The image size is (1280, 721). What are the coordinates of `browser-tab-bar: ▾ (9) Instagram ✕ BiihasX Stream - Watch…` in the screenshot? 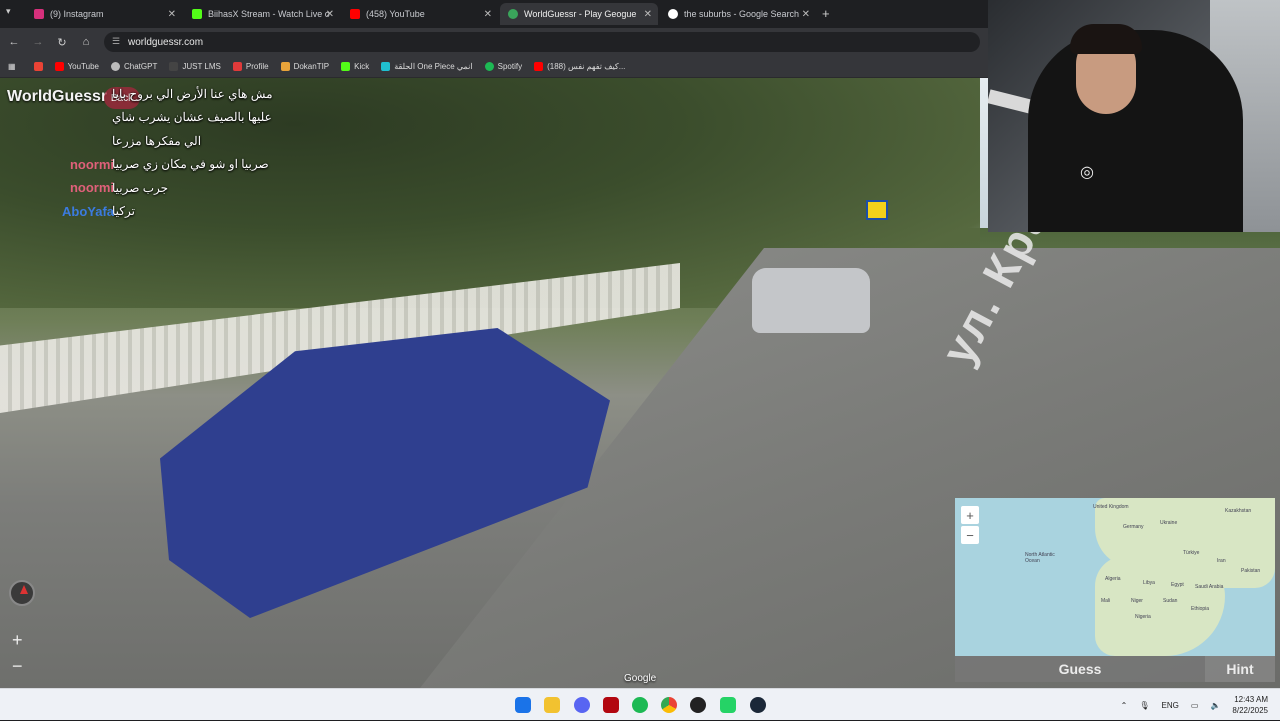 It's located at (494, 14).